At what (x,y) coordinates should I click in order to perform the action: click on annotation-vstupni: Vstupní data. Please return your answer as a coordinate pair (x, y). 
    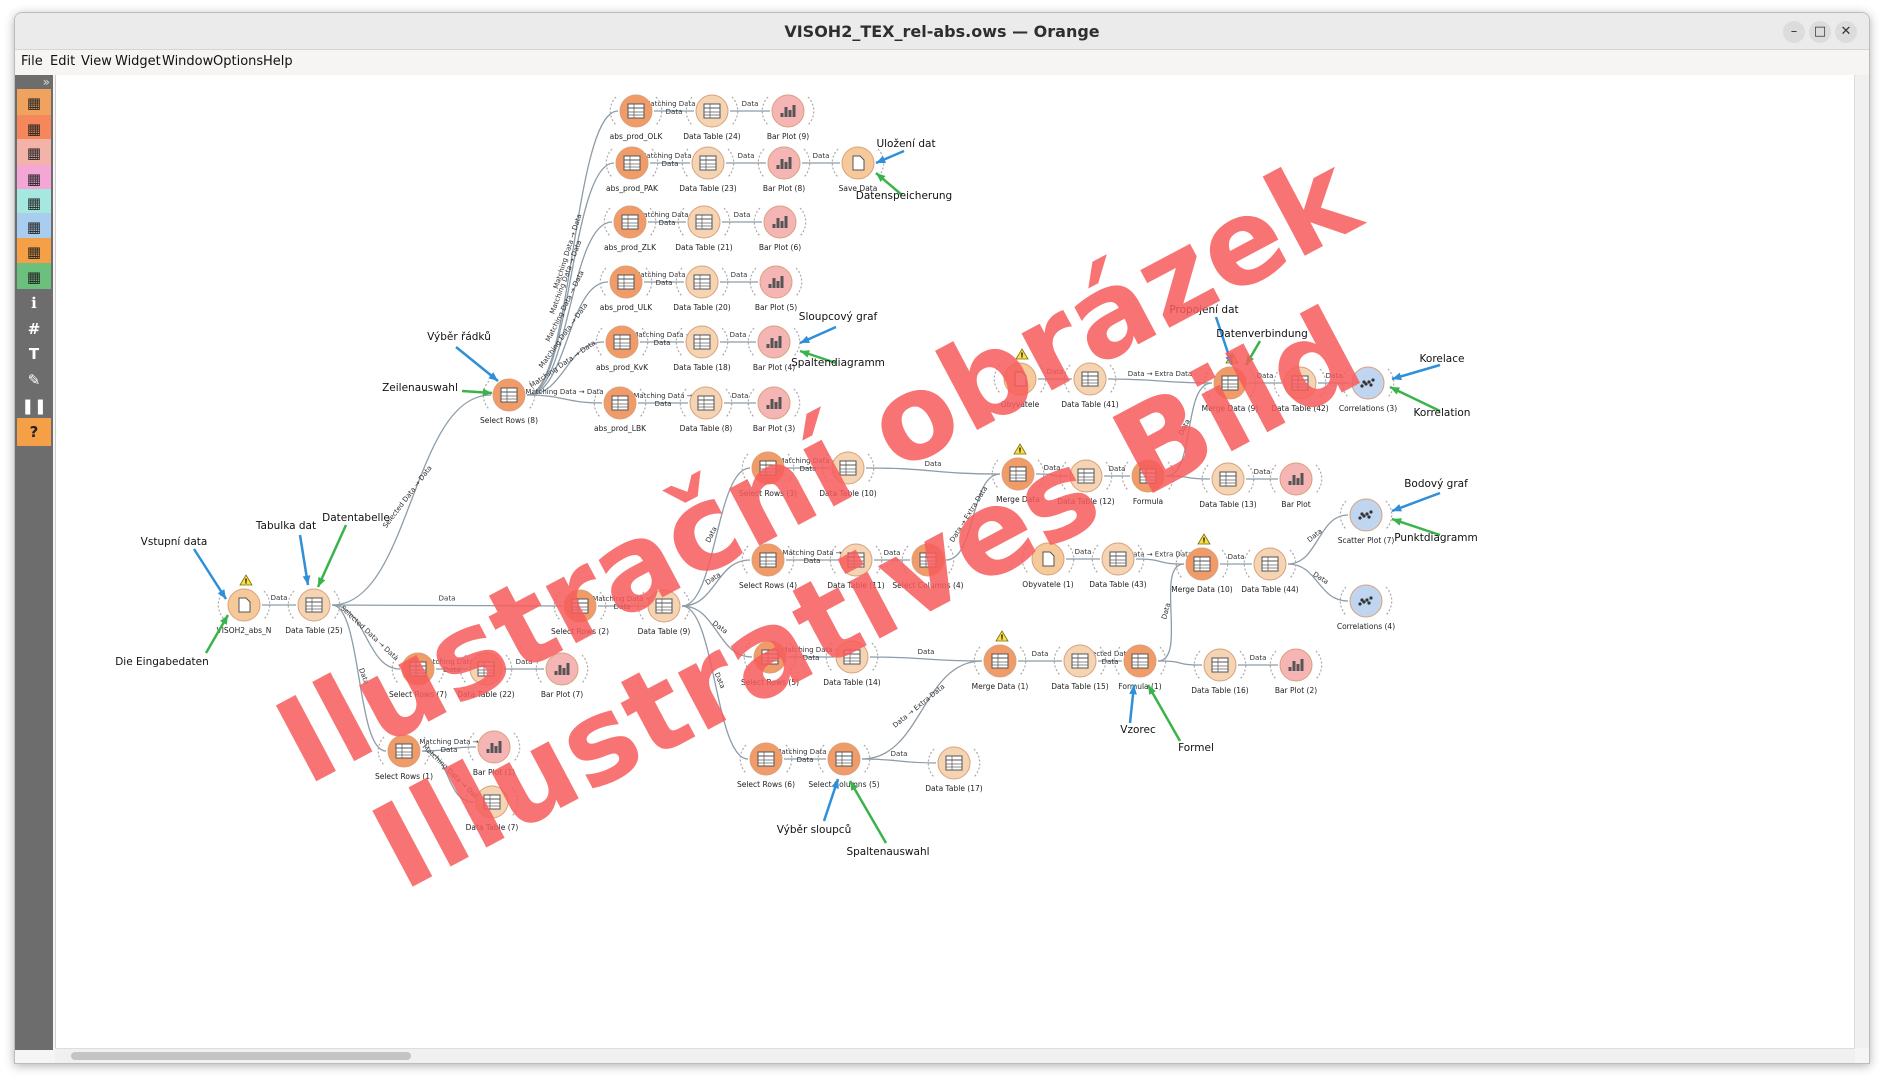
    Looking at the image, I should click on (184, 568).